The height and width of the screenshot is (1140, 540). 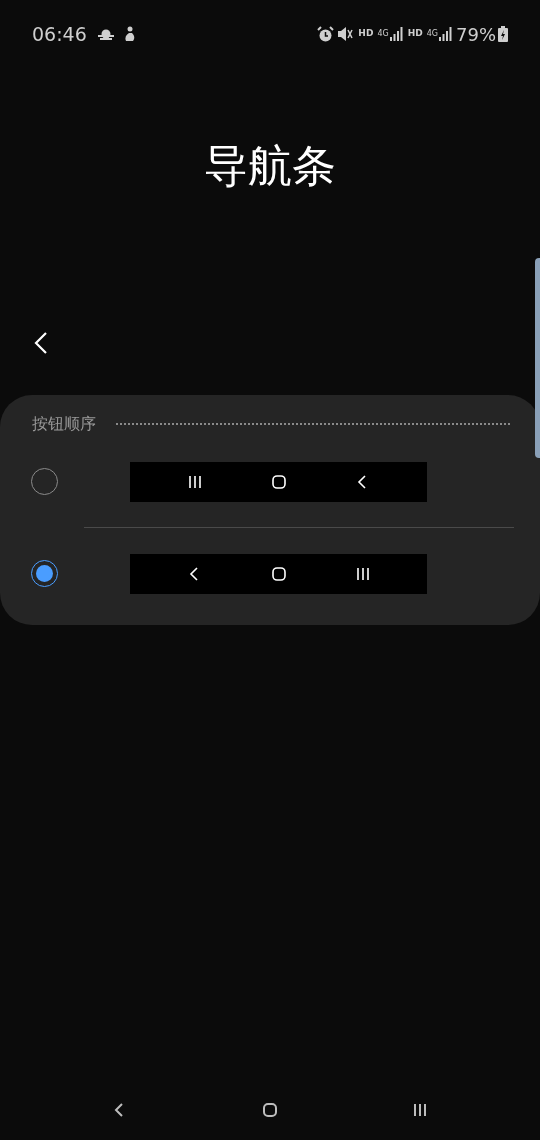 I want to click on battery-icon, so click(x=503, y=34).